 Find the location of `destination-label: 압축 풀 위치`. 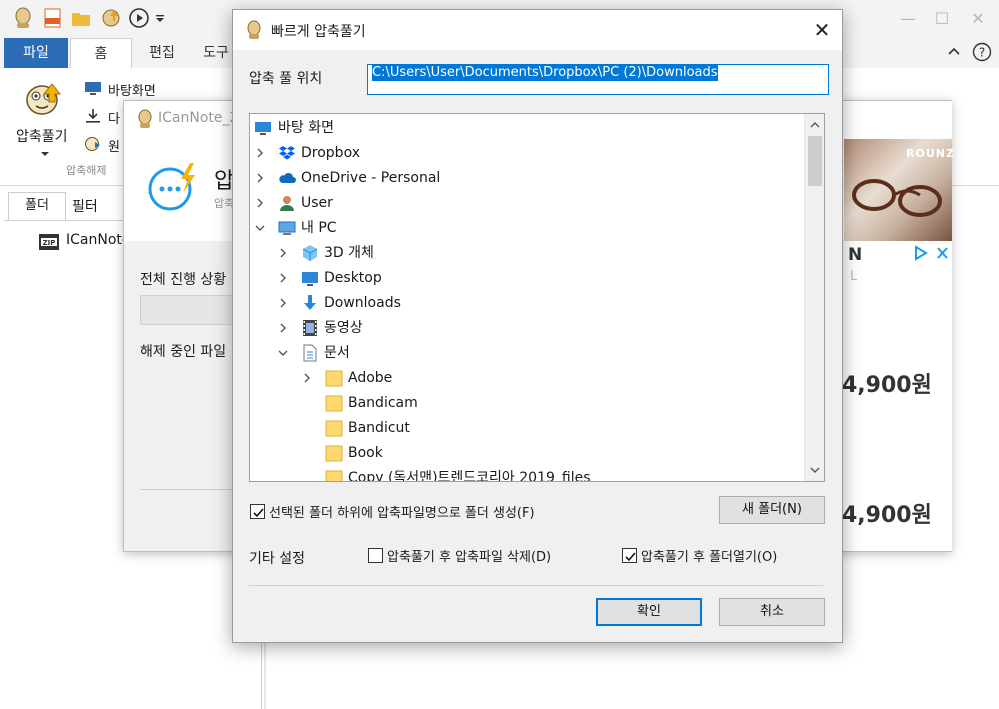

destination-label: 압축 풀 위치 is located at coordinates (286, 79).